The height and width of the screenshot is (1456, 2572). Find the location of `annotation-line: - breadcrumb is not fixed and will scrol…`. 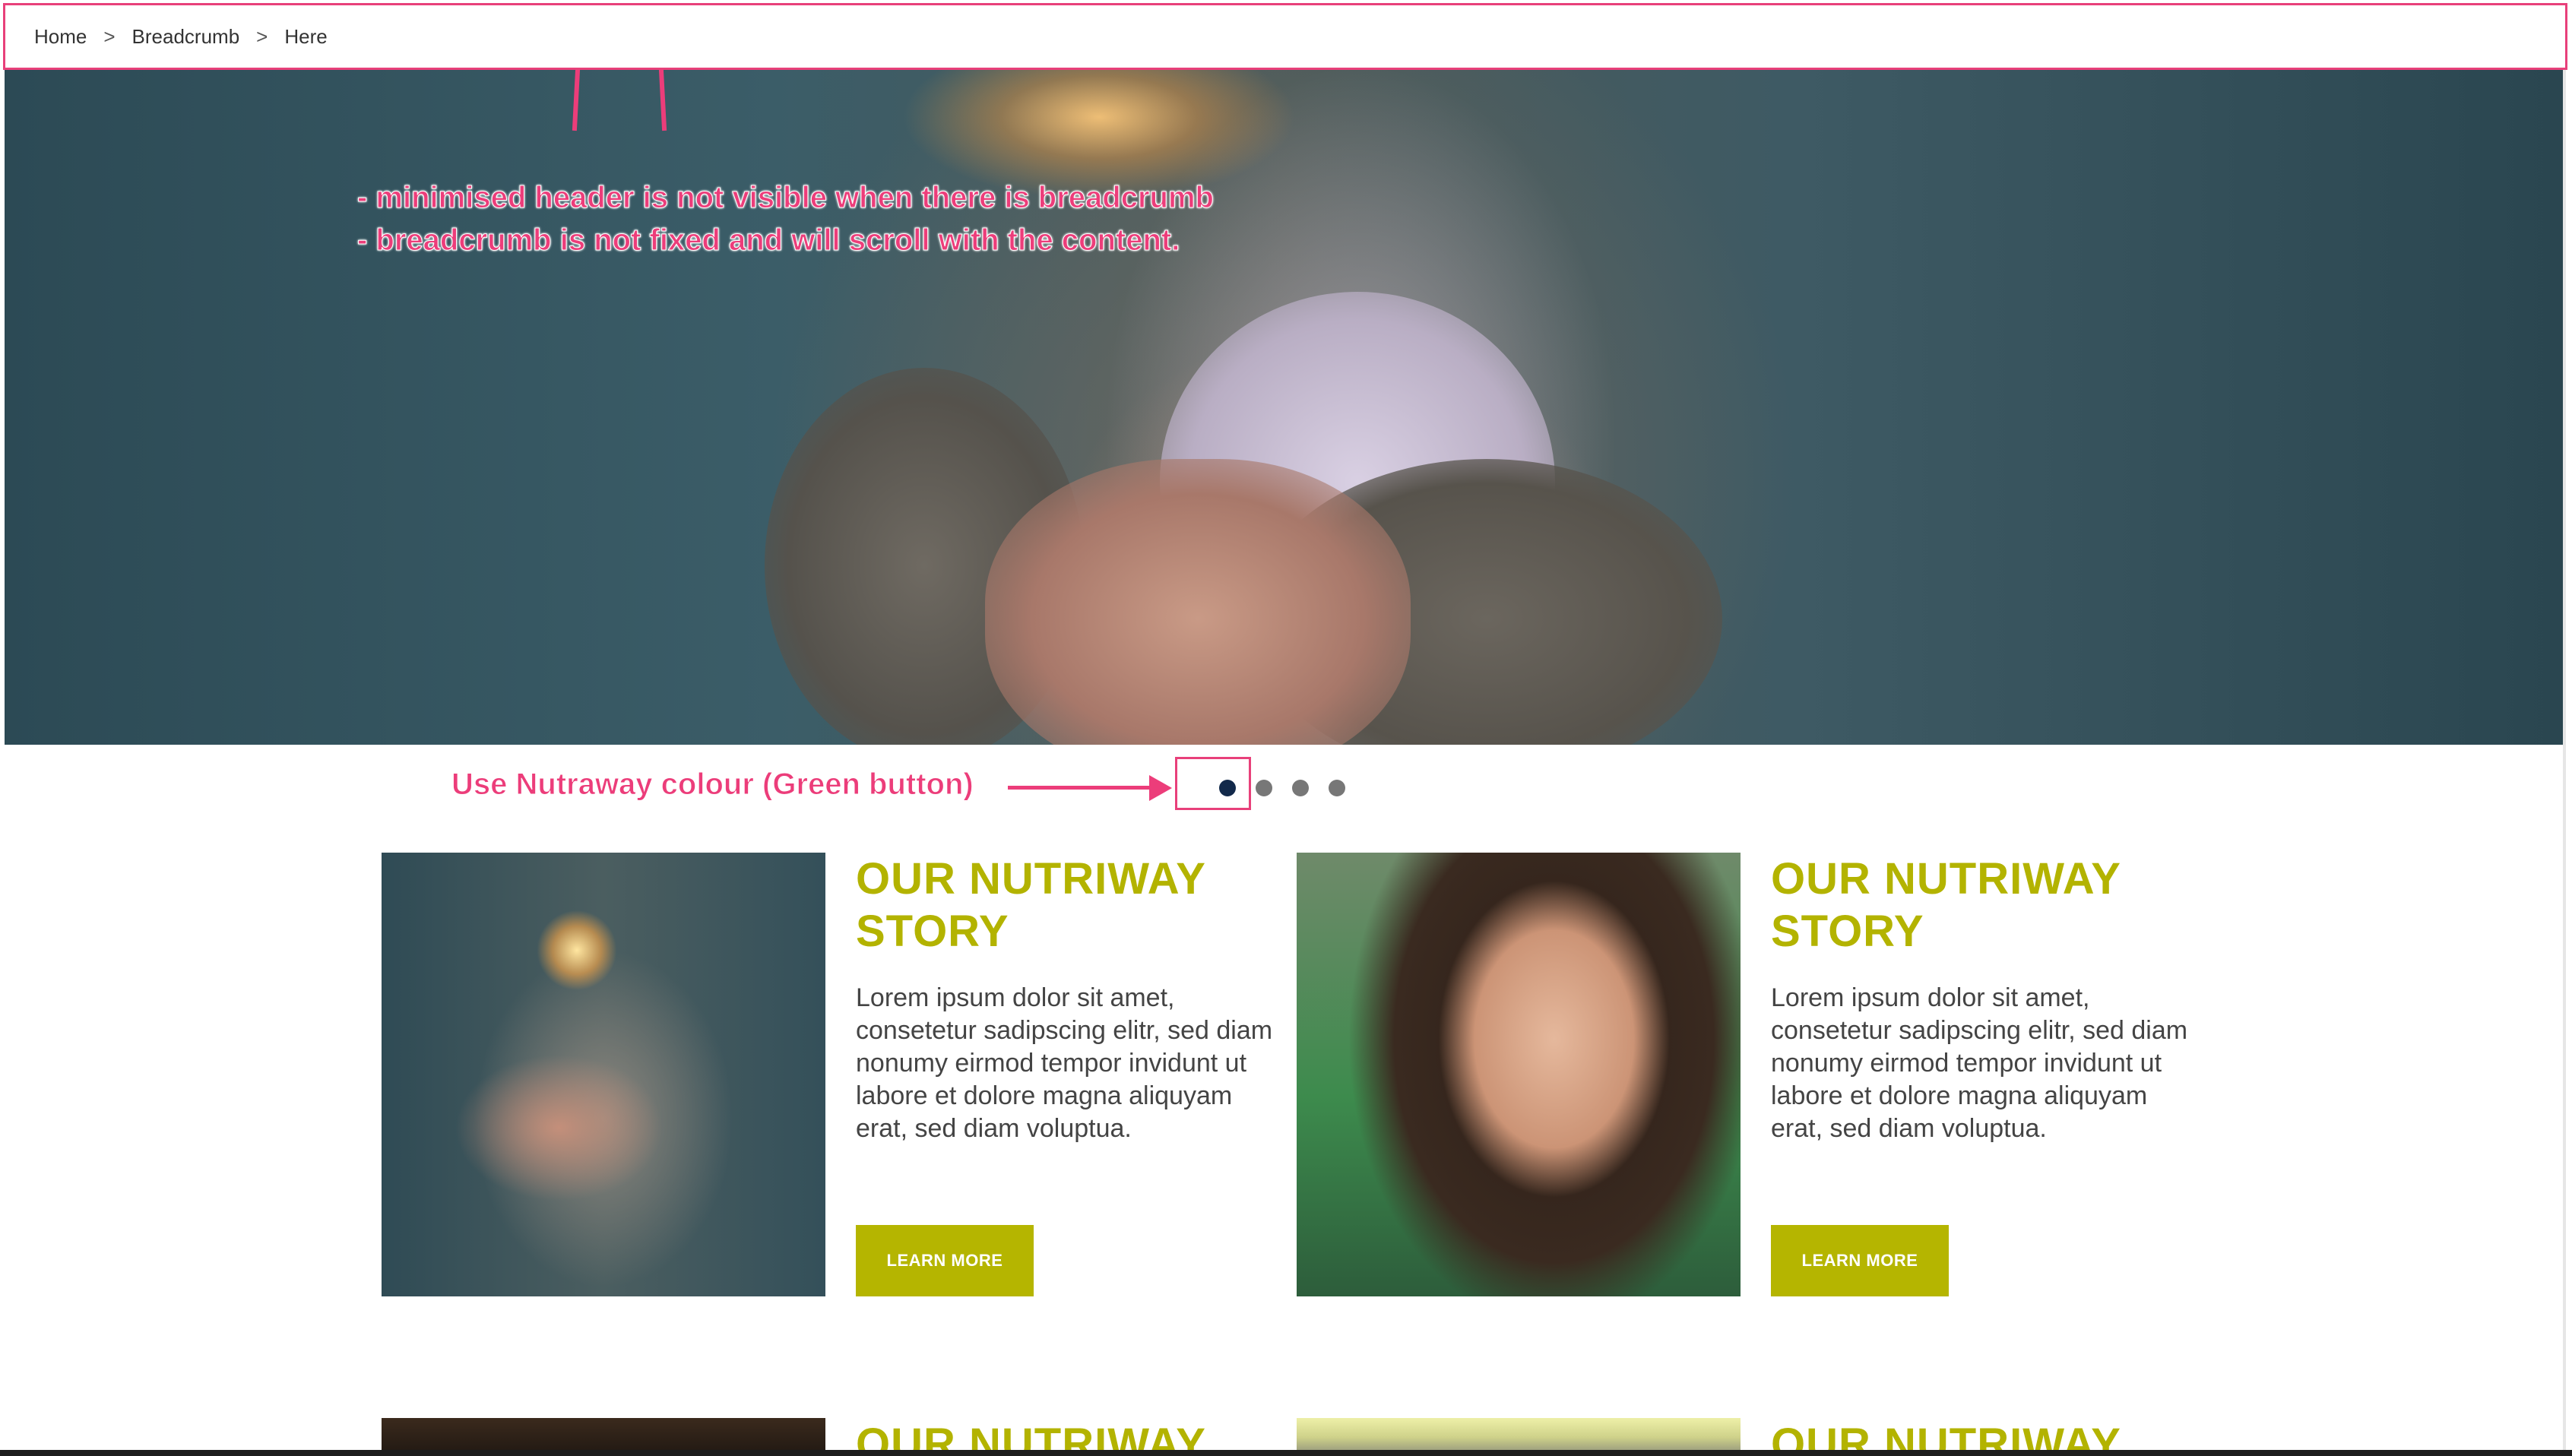

annotation-line: - breadcrumb is not fixed and will scrol… is located at coordinates (769, 240).